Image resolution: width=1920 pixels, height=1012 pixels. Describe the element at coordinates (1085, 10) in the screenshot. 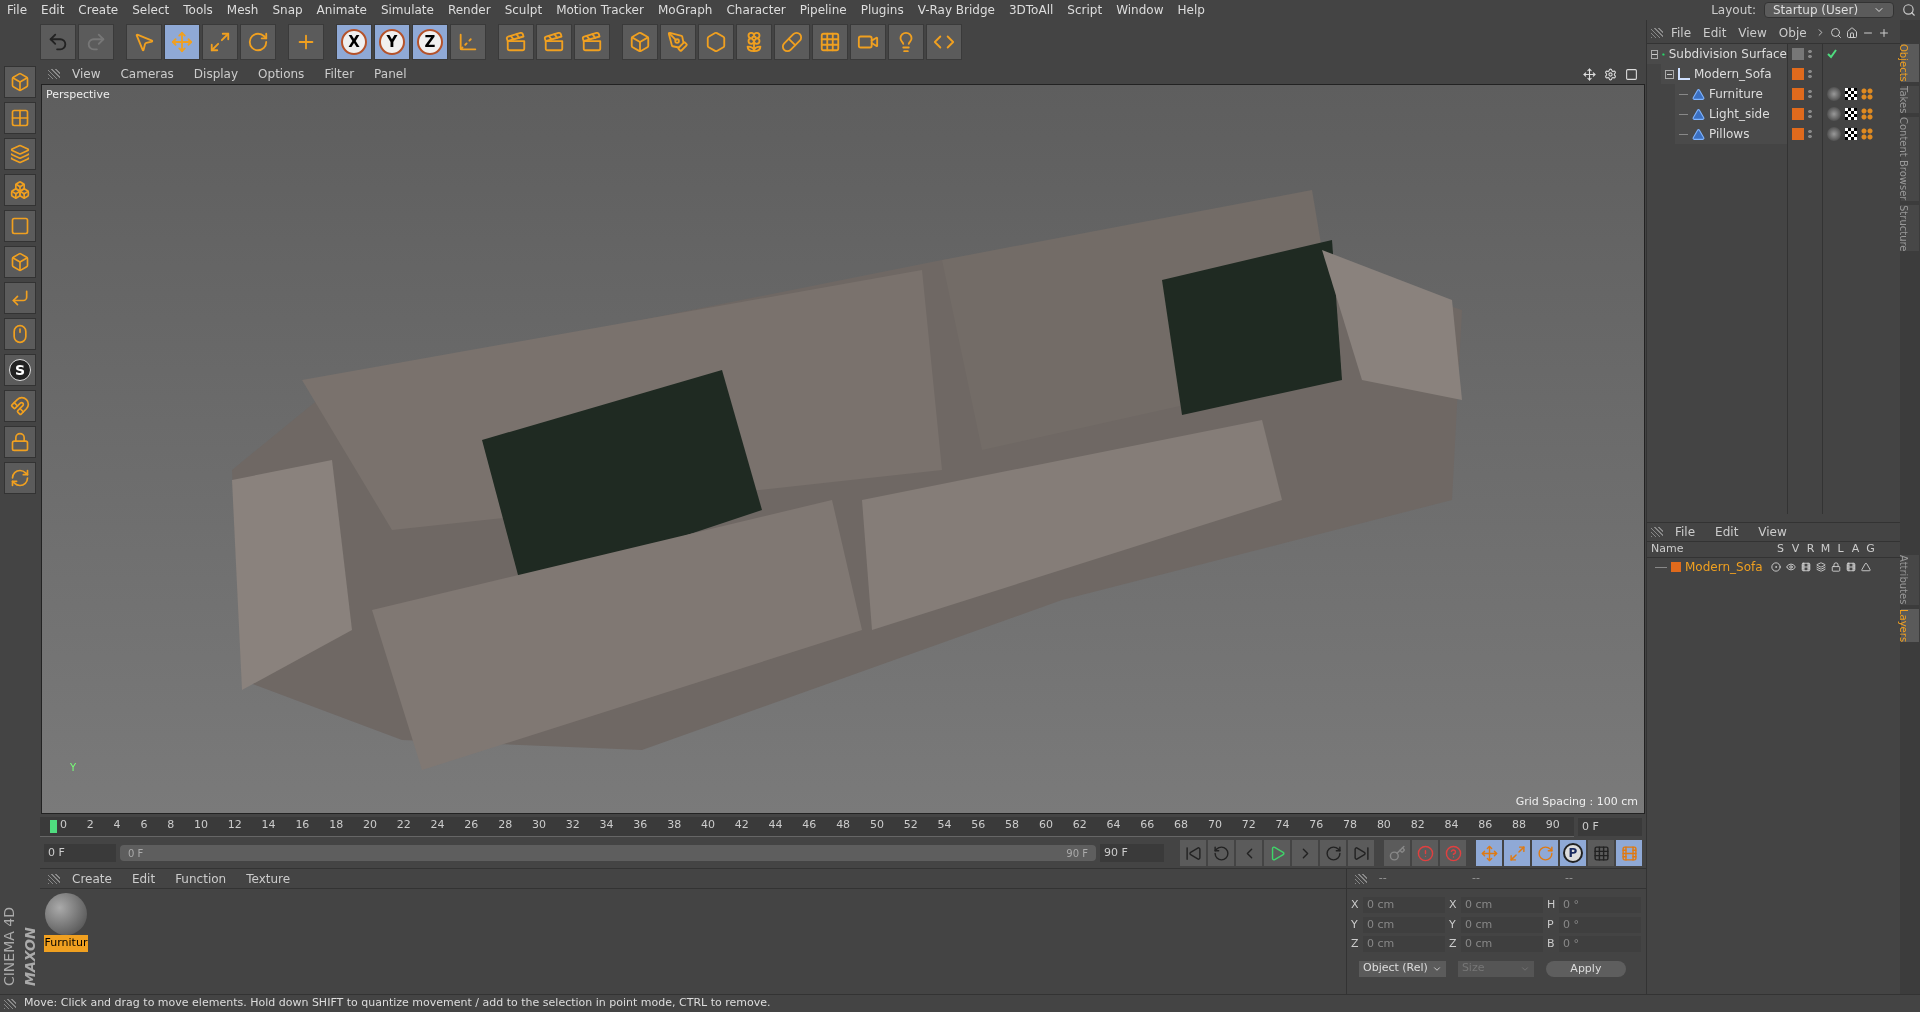

I see `menu-item: Script` at that location.